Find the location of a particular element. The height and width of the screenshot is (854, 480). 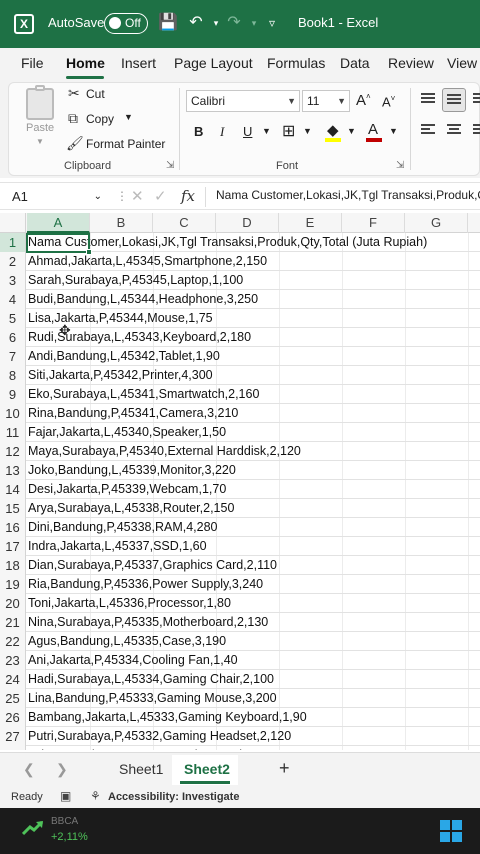

cell-a5: Lisa,Jakarta,P,45344,Mouse,1,75 is located at coordinates (120, 318).